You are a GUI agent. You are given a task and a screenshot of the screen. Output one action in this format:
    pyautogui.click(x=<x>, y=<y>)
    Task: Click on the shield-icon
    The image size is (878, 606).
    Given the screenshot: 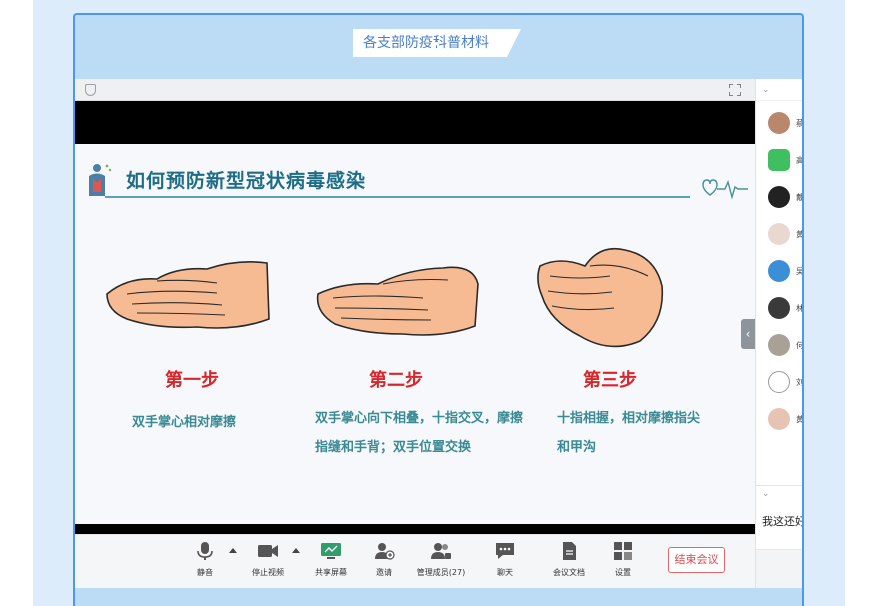 What is the action you would take?
    pyautogui.click(x=90, y=90)
    